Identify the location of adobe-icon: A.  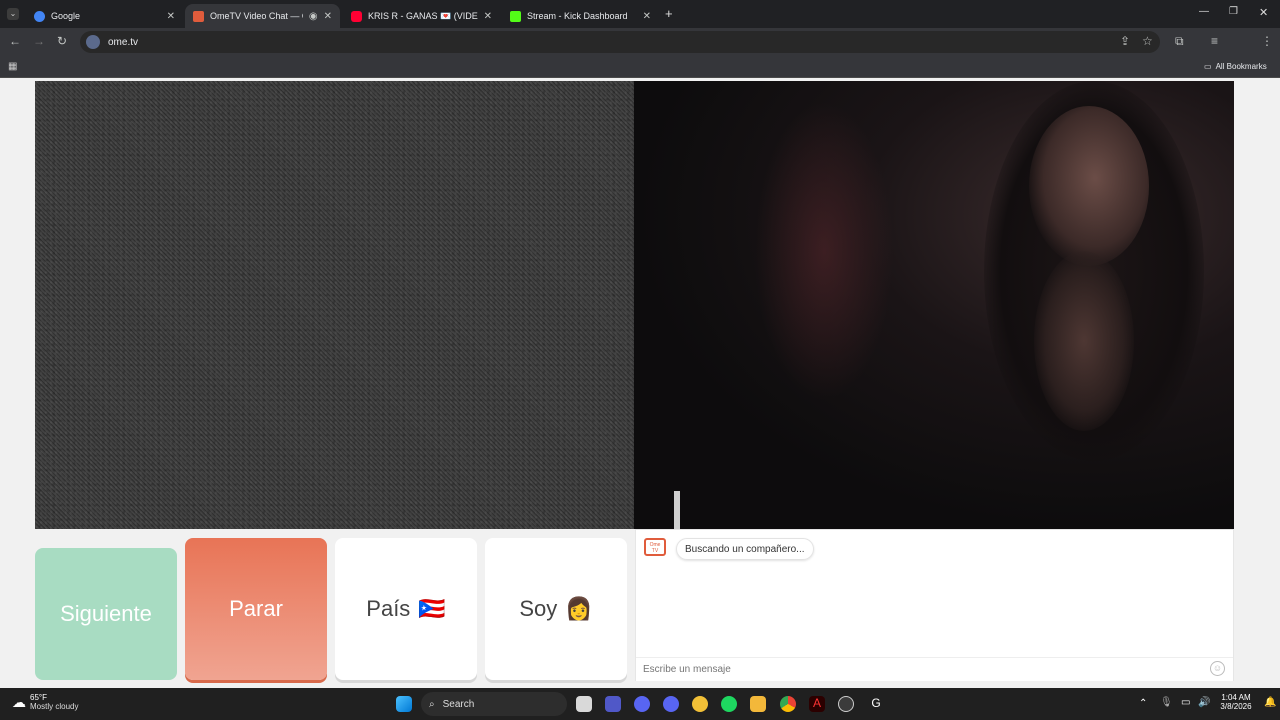
(817, 704).